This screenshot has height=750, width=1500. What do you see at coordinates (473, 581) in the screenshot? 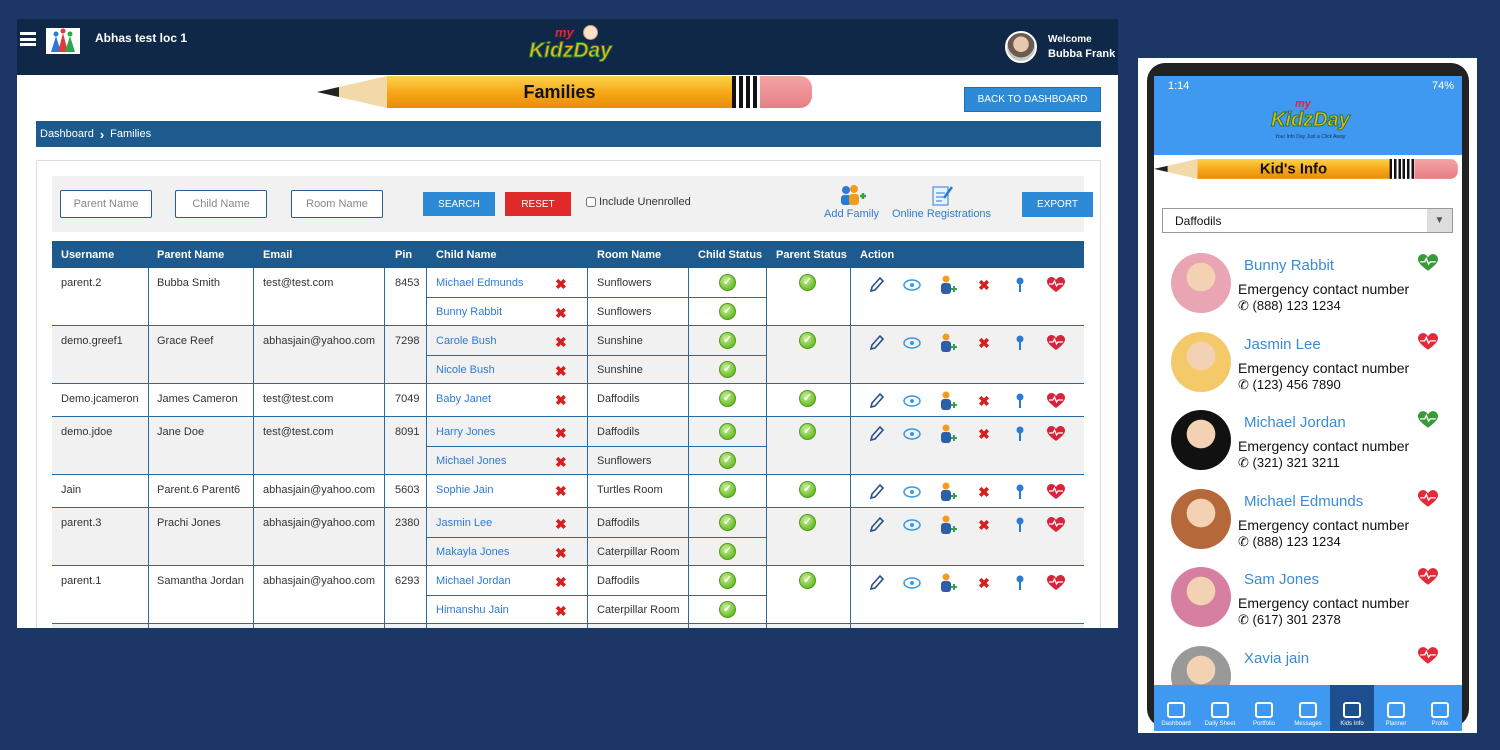
I see `cell-child-name: Michael Jordan` at bounding box center [473, 581].